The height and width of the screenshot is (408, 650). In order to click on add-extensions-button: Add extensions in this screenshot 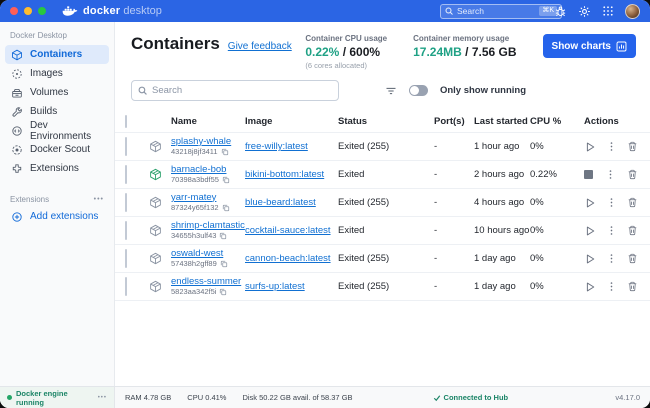, I will do `click(57, 216)`.